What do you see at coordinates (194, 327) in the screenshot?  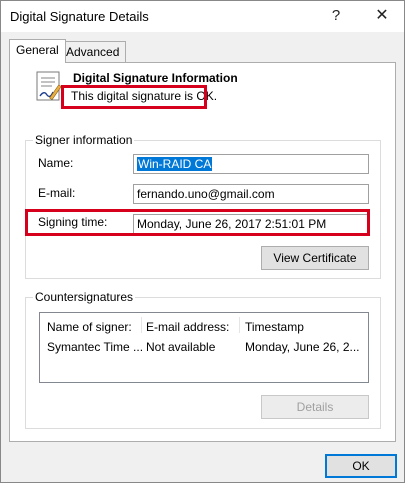 I see `column-header-email: E-mail address:` at bounding box center [194, 327].